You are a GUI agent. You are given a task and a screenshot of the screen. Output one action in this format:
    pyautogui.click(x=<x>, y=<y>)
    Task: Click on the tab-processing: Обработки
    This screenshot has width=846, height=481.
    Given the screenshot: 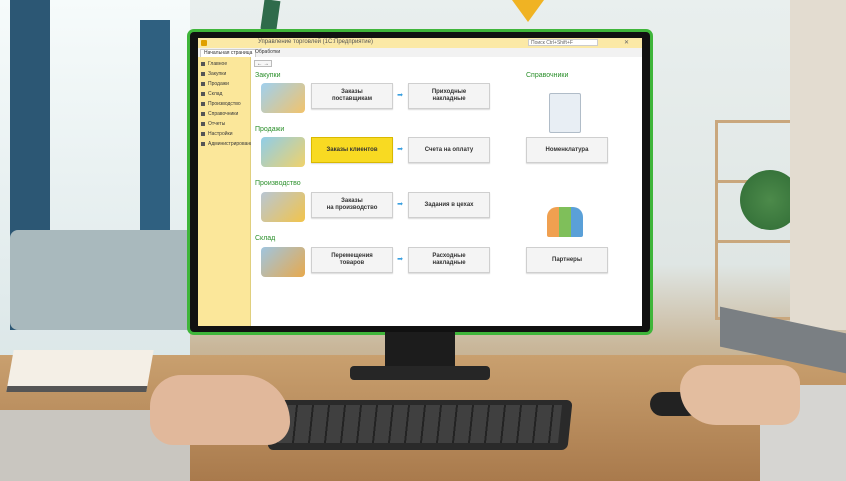 What is the action you would take?
    pyautogui.click(x=267, y=52)
    